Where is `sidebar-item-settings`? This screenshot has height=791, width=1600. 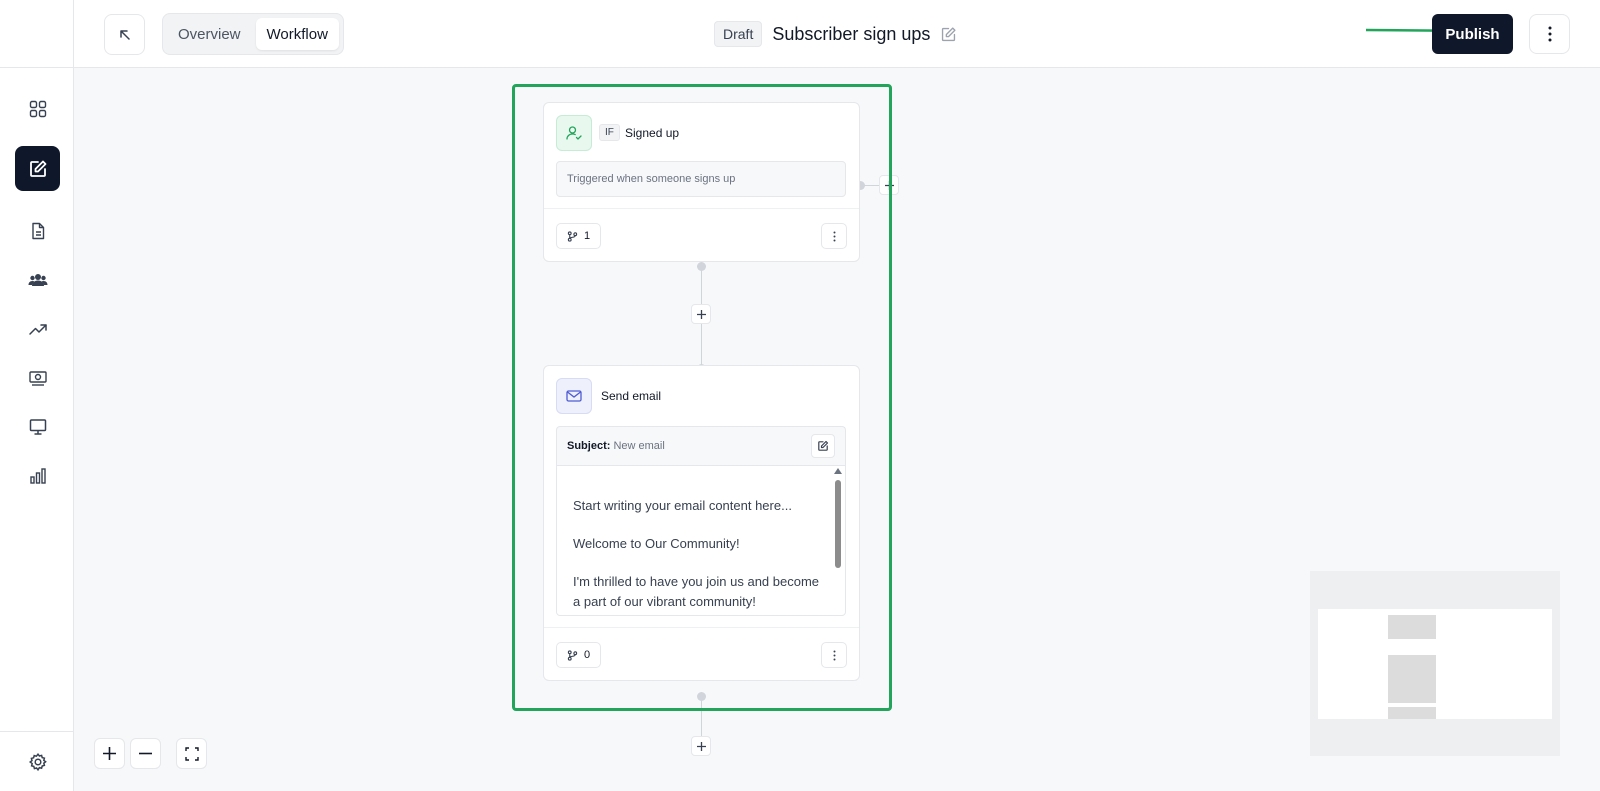 sidebar-item-settings is located at coordinates (37, 761).